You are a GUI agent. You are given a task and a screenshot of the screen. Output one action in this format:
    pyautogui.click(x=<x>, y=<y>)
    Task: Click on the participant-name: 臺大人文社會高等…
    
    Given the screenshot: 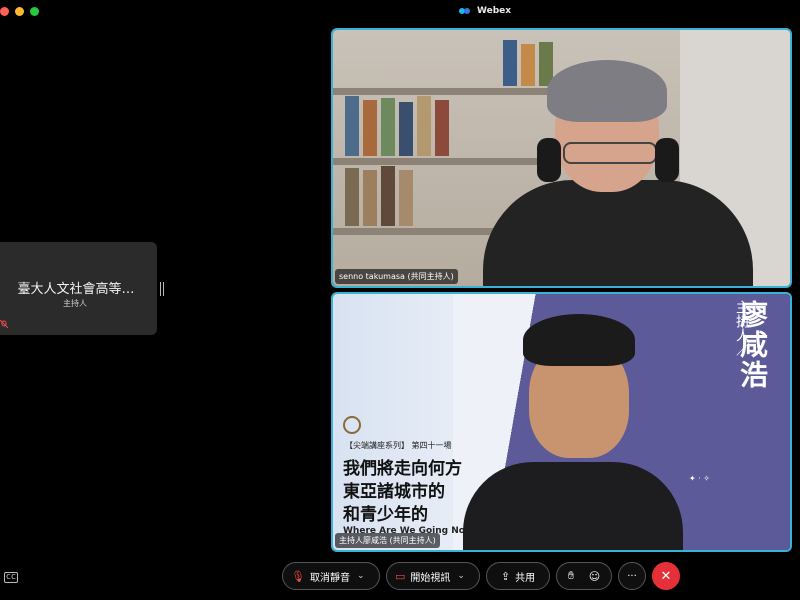 What is the action you would take?
    pyautogui.click(x=76, y=289)
    